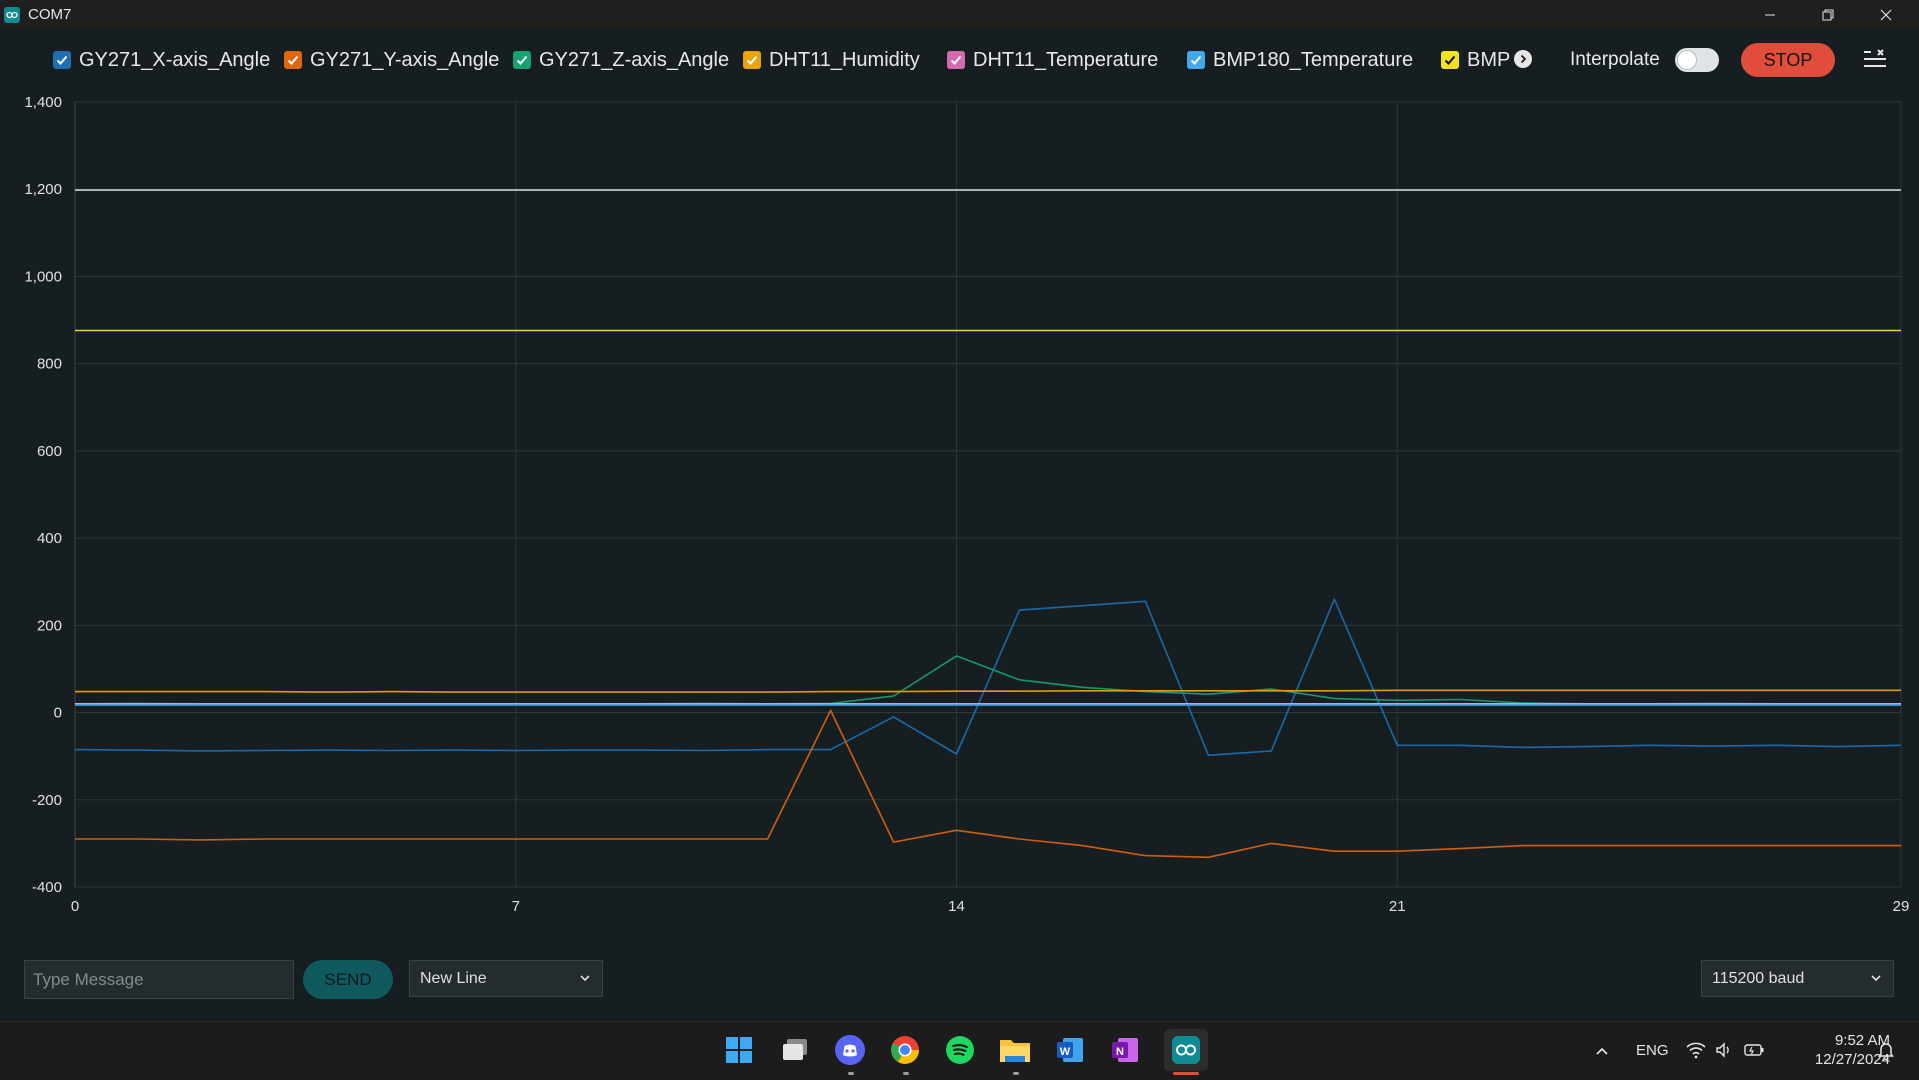 The image size is (1919, 1080). What do you see at coordinates (49, 538) in the screenshot?
I see `y-tick-label: 400` at bounding box center [49, 538].